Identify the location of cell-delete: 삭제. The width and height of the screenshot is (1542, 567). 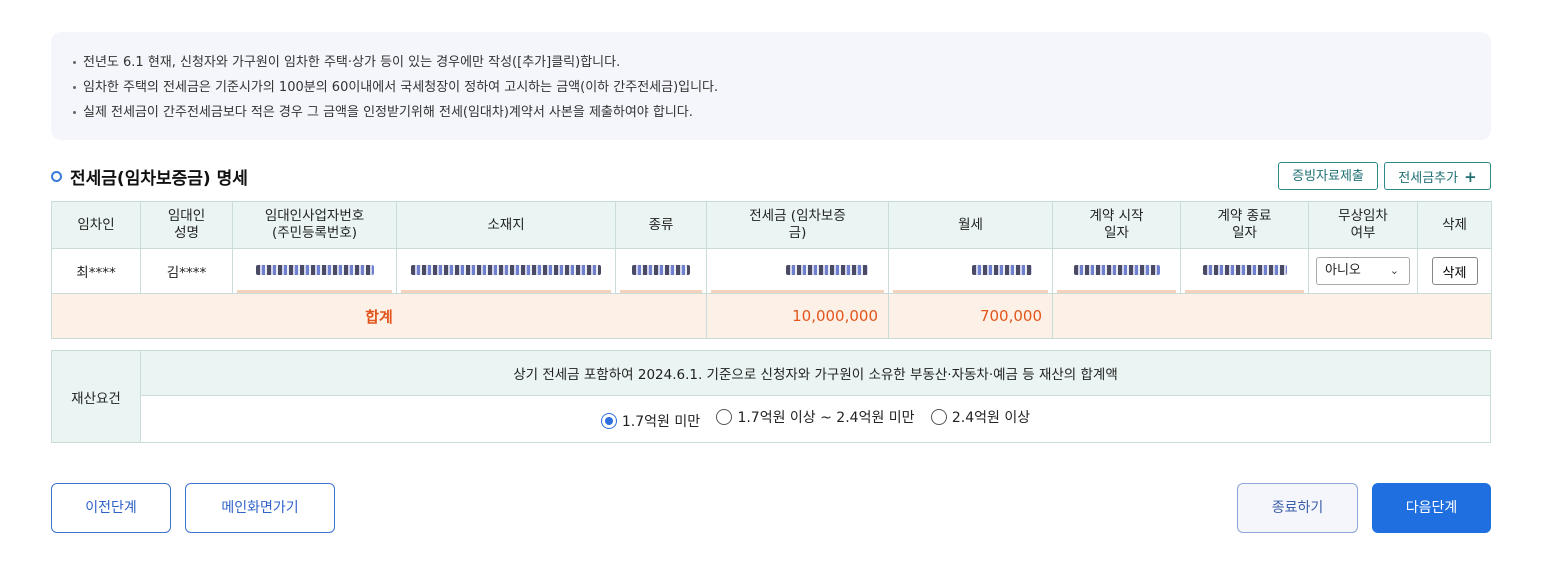
(1454, 271).